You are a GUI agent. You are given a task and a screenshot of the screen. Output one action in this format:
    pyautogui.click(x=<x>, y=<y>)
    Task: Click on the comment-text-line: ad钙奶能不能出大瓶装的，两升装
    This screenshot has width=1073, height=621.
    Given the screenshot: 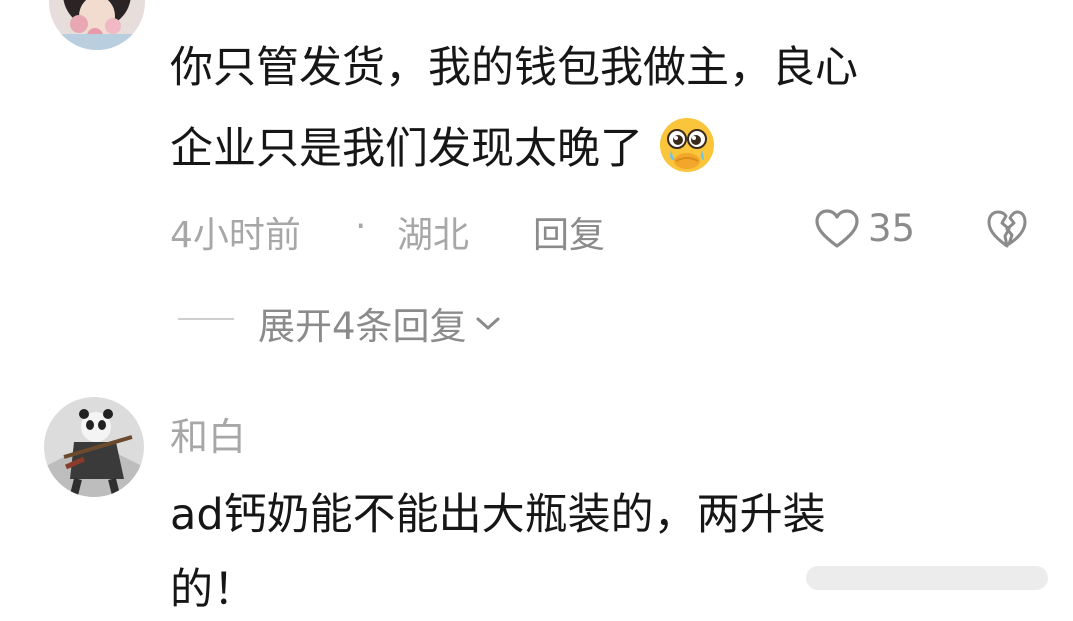 What is the action you would take?
    pyautogui.click(x=498, y=515)
    